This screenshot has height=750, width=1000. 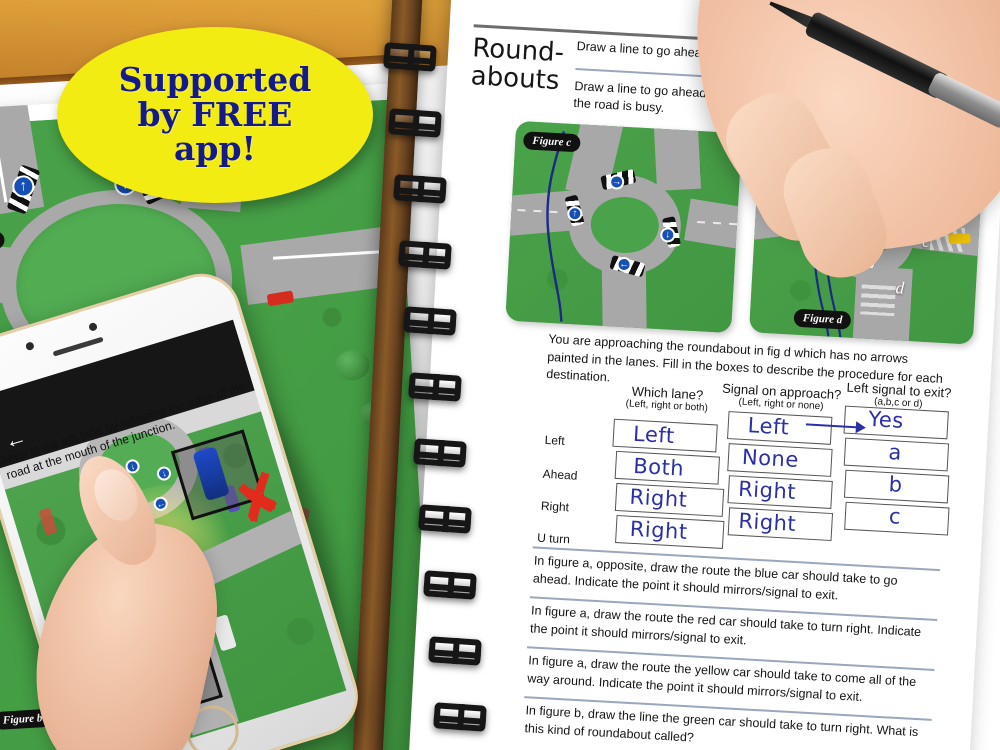 I want to click on answer-lane-ahead: Both, so click(x=658, y=467).